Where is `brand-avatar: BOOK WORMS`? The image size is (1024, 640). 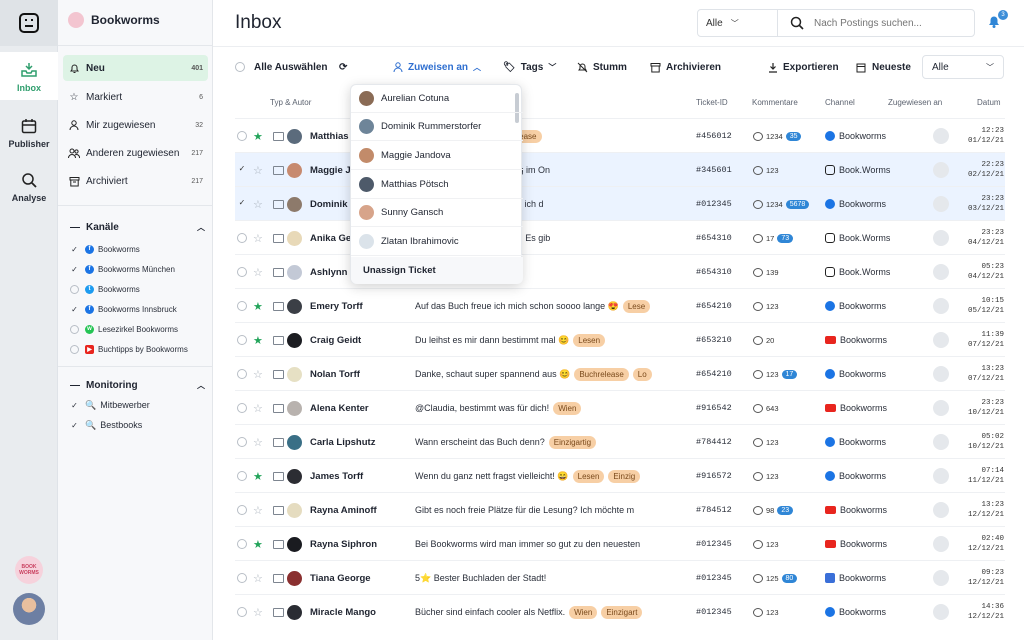
brand-avatar: BOOK WORMS is located at coordinates (29, 570).